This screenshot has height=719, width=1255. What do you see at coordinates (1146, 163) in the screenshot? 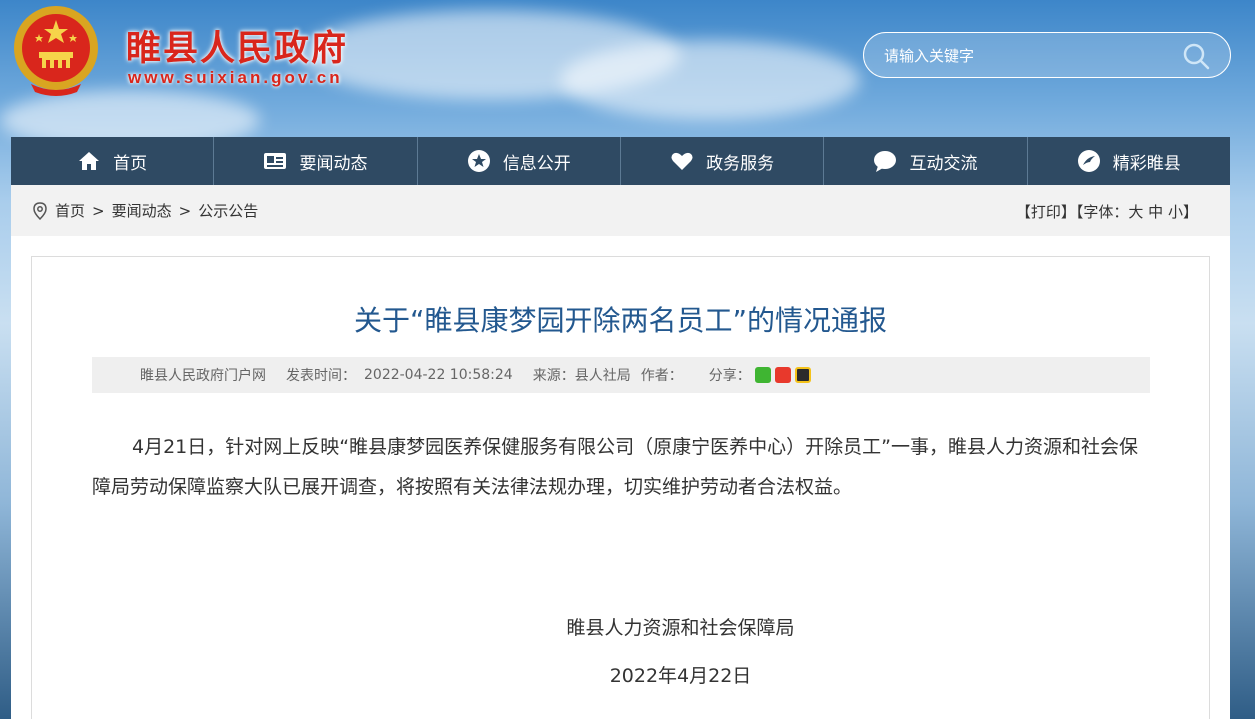
I see `nav-item-label: 精彩睢县` at bounding box center [1146, 163].